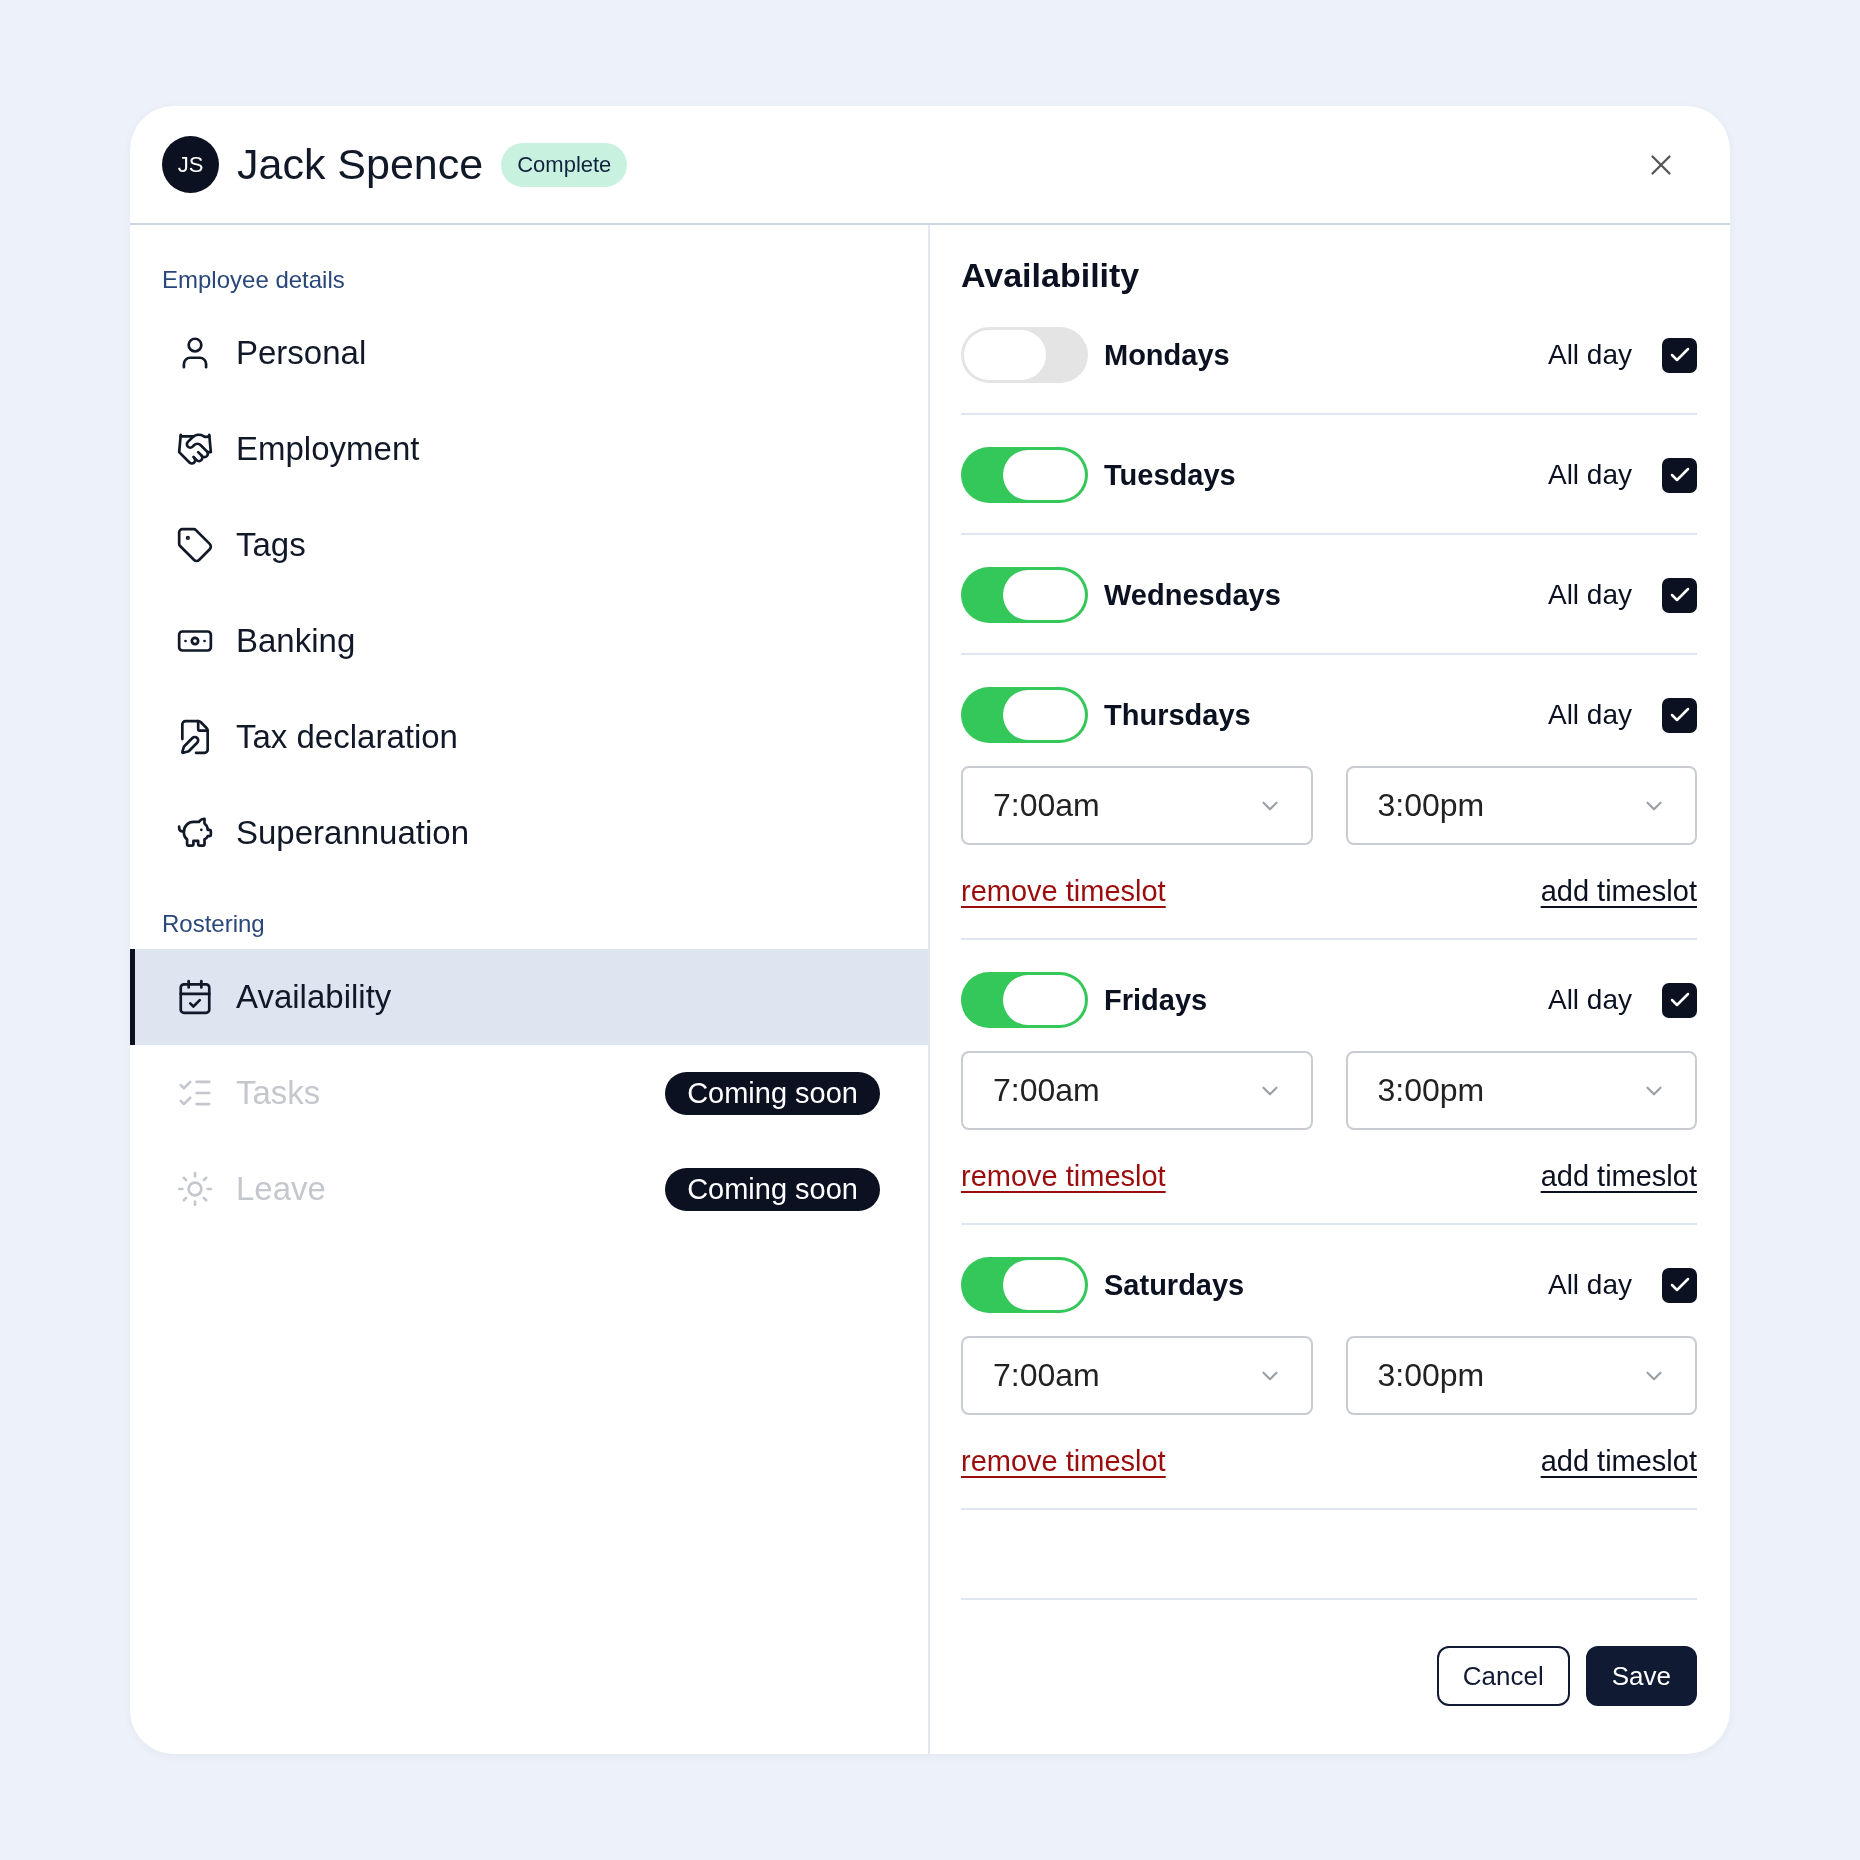 The image size is (1860, 1860). I want to click on employee-name: Jack Spence, so click(360, 164).